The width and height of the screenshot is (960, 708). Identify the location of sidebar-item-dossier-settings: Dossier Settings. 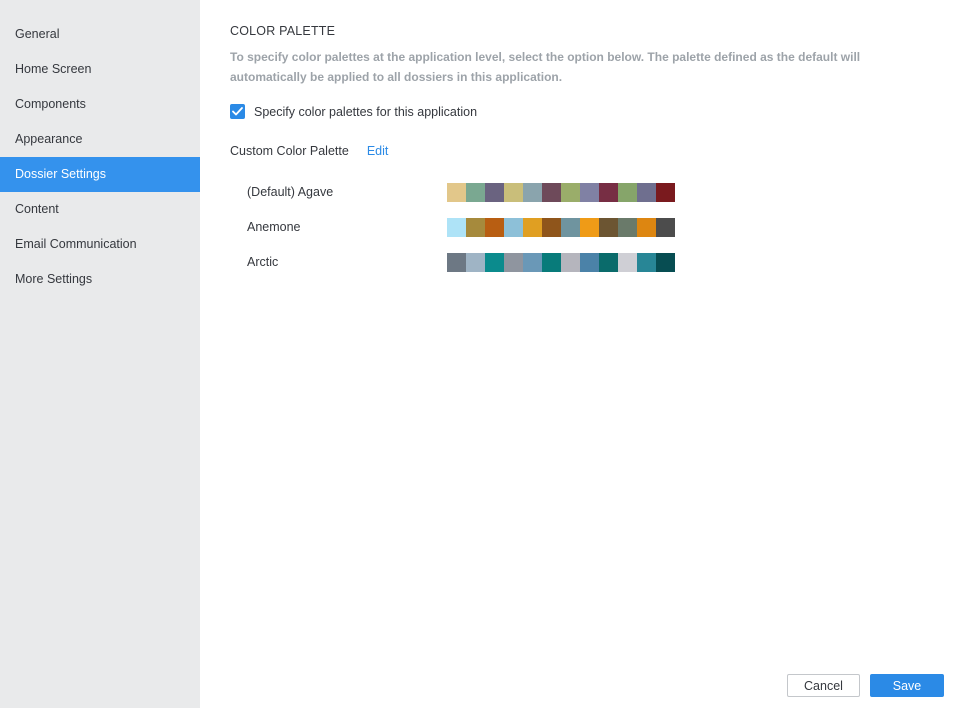
(100, 174).